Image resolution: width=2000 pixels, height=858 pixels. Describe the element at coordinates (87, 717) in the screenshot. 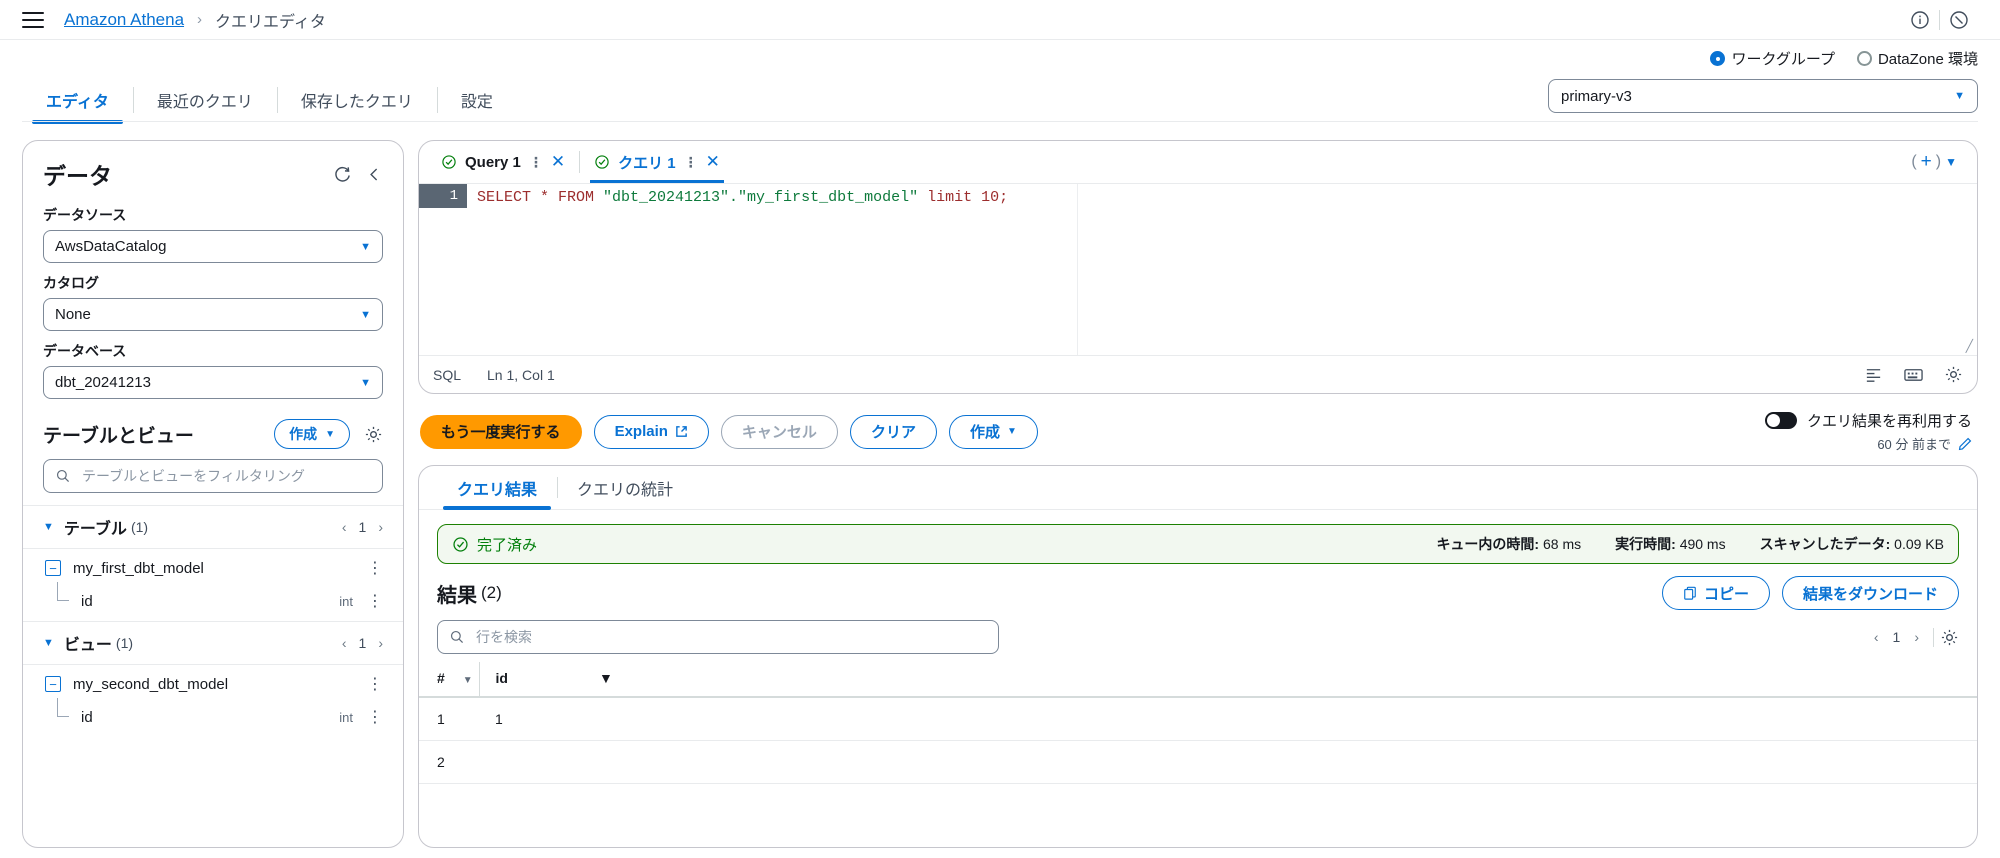

I see `column-name: id` at that location.